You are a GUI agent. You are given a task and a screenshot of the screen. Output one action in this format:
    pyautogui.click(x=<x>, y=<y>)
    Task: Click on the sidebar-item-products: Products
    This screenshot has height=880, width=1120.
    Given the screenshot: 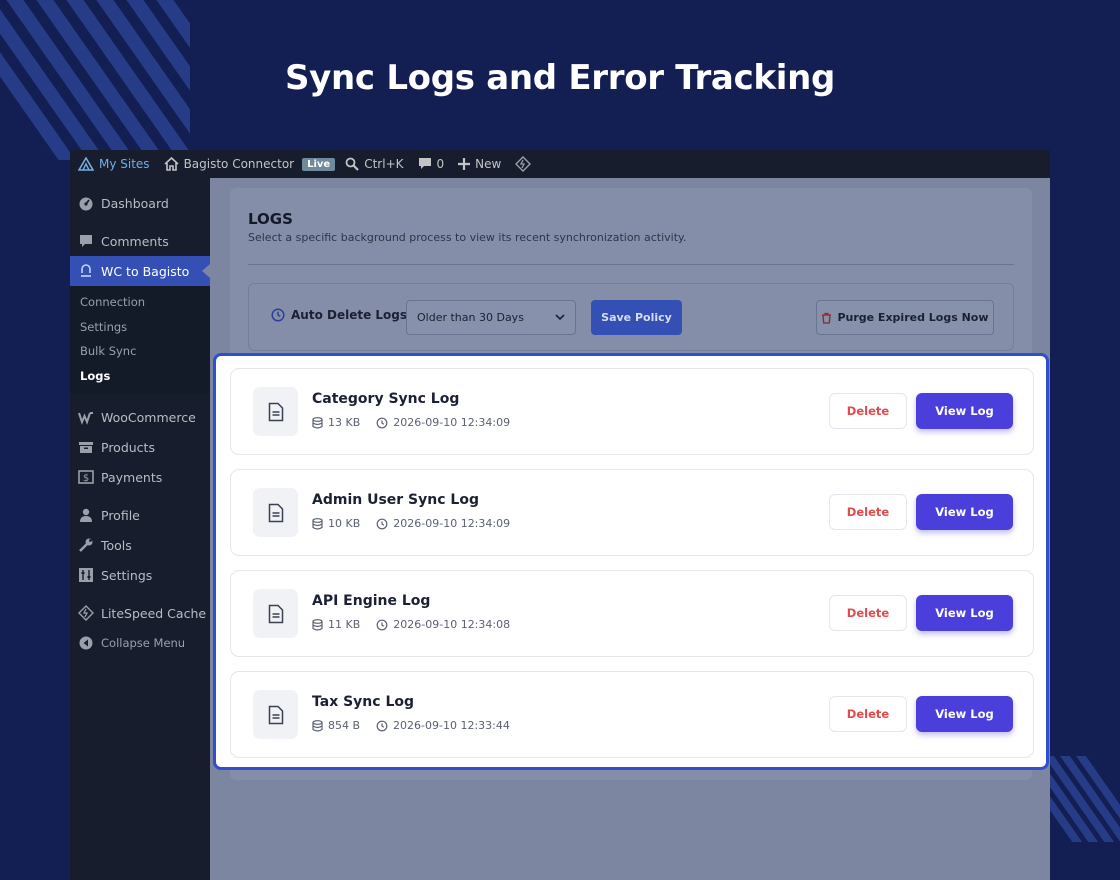 What is the action you would take?
    pyautogui.click(x=140, y=447)
    